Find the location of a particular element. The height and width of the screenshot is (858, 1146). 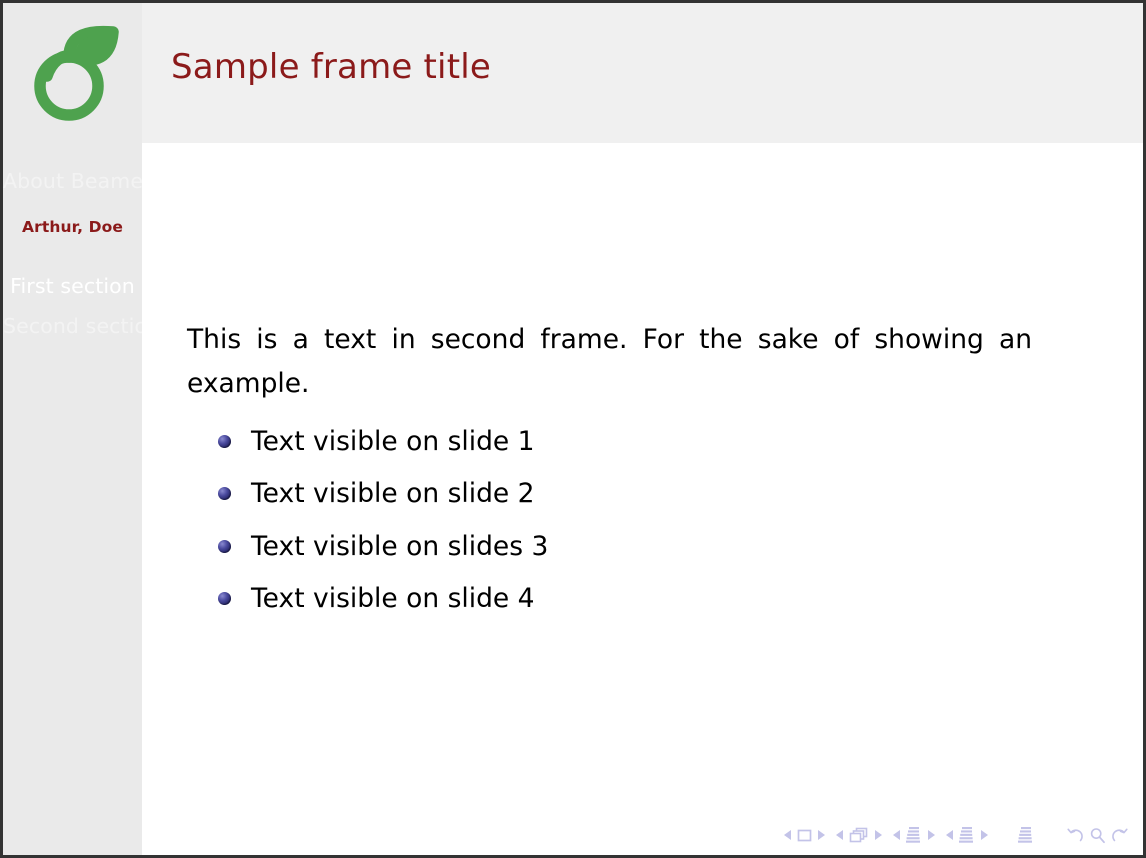

frame-title: Sample frame title is located at coordinates (331, 67).